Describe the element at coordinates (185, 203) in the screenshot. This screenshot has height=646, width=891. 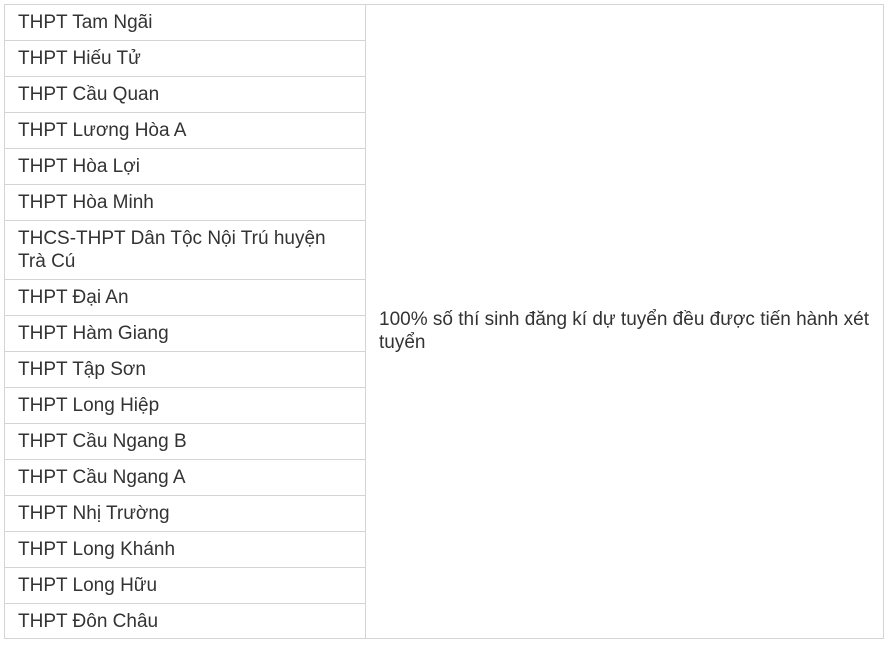
I see `table-row: THPT Hòa Minh` at that location.